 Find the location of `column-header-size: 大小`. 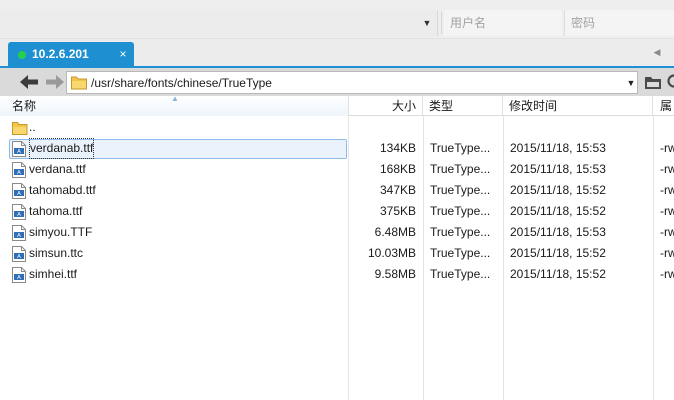

column-header-size: 大小 is located at coordinates (386, 106).